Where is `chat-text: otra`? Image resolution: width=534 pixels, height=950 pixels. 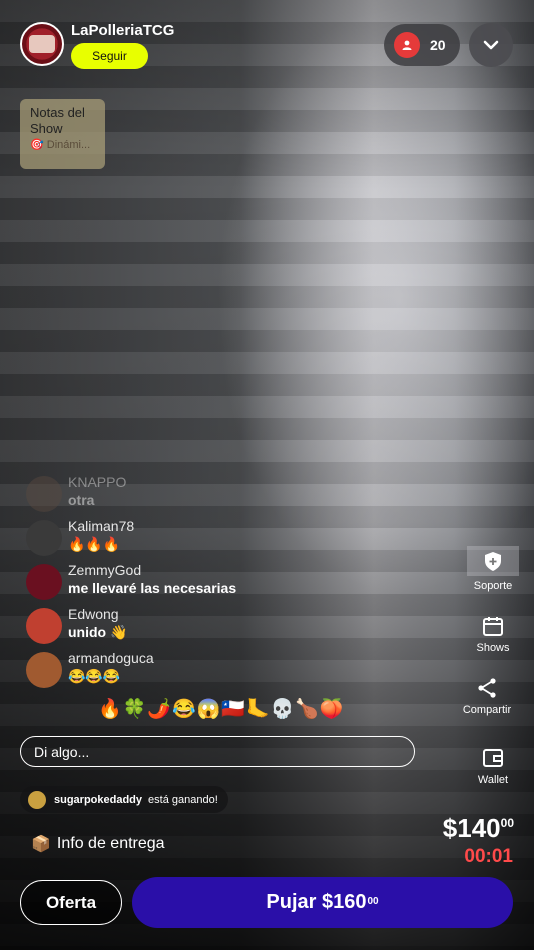
chat-text: otra is located at coordinates (81, 500).